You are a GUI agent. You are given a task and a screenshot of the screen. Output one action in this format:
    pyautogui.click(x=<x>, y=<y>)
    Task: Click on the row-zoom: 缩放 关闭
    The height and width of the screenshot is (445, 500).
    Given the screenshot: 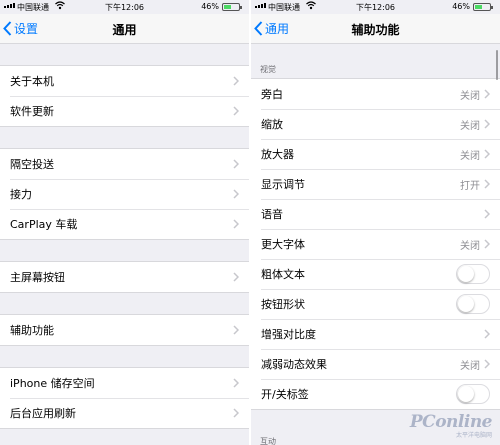 What is the action you would take?
    pyautogui.click(x=375, y=124)
    